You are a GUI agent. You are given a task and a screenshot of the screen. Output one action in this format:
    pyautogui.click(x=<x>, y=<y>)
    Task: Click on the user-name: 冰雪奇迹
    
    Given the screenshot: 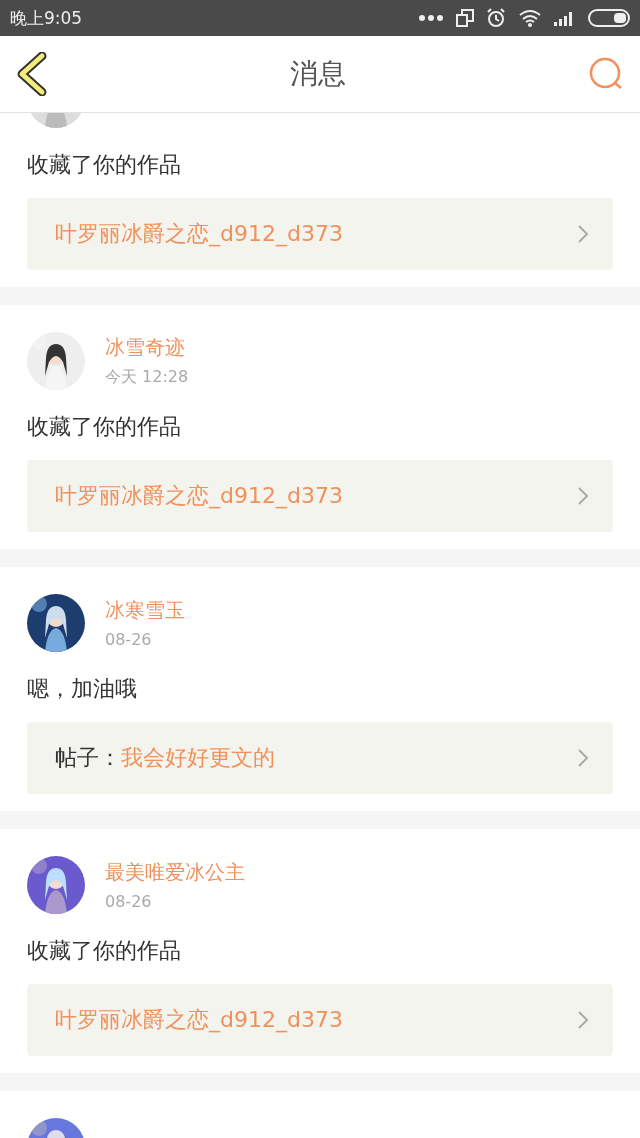 What is the action you would take?
    pyautogui.click(x=147, y=347)
    